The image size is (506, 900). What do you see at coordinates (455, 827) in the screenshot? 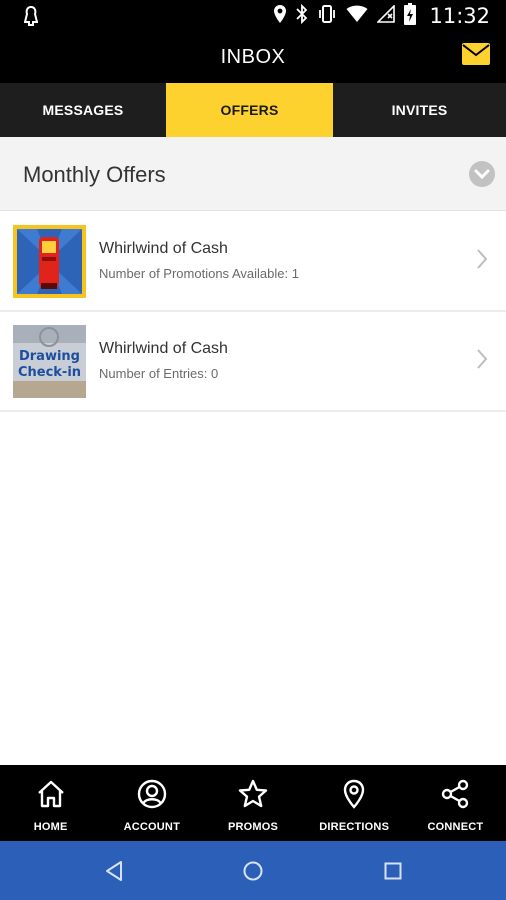
I see `nav-label: CONNECT` at bounding box center [455, 827].